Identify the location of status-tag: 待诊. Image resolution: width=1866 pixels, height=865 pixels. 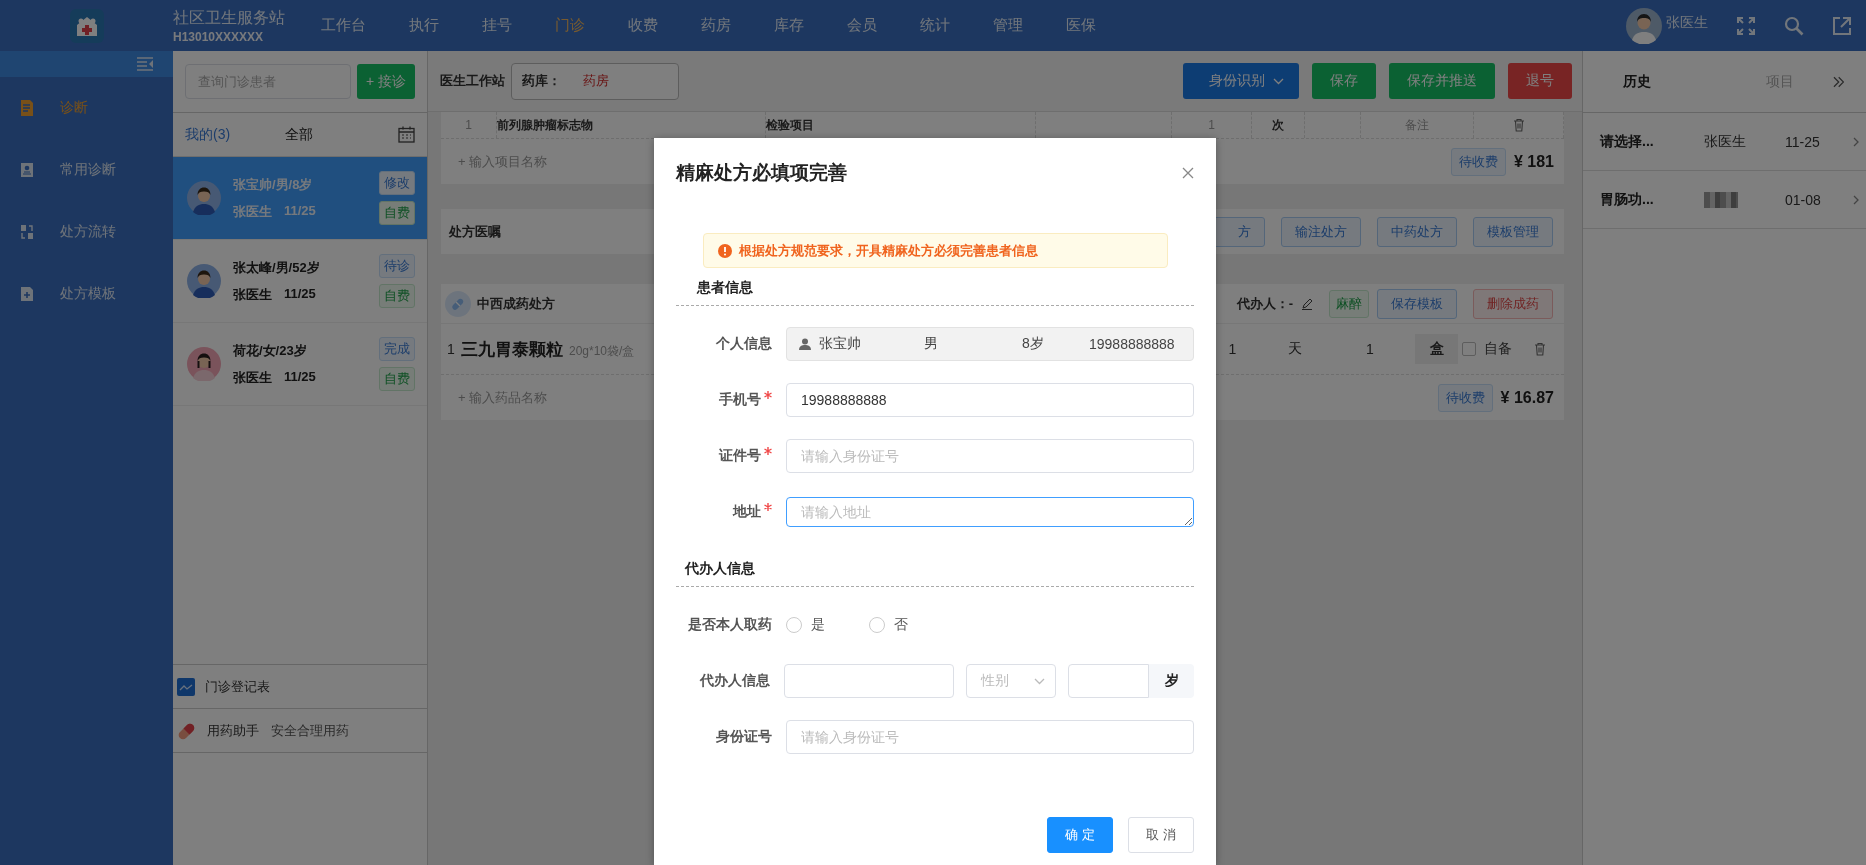
(397, 266).